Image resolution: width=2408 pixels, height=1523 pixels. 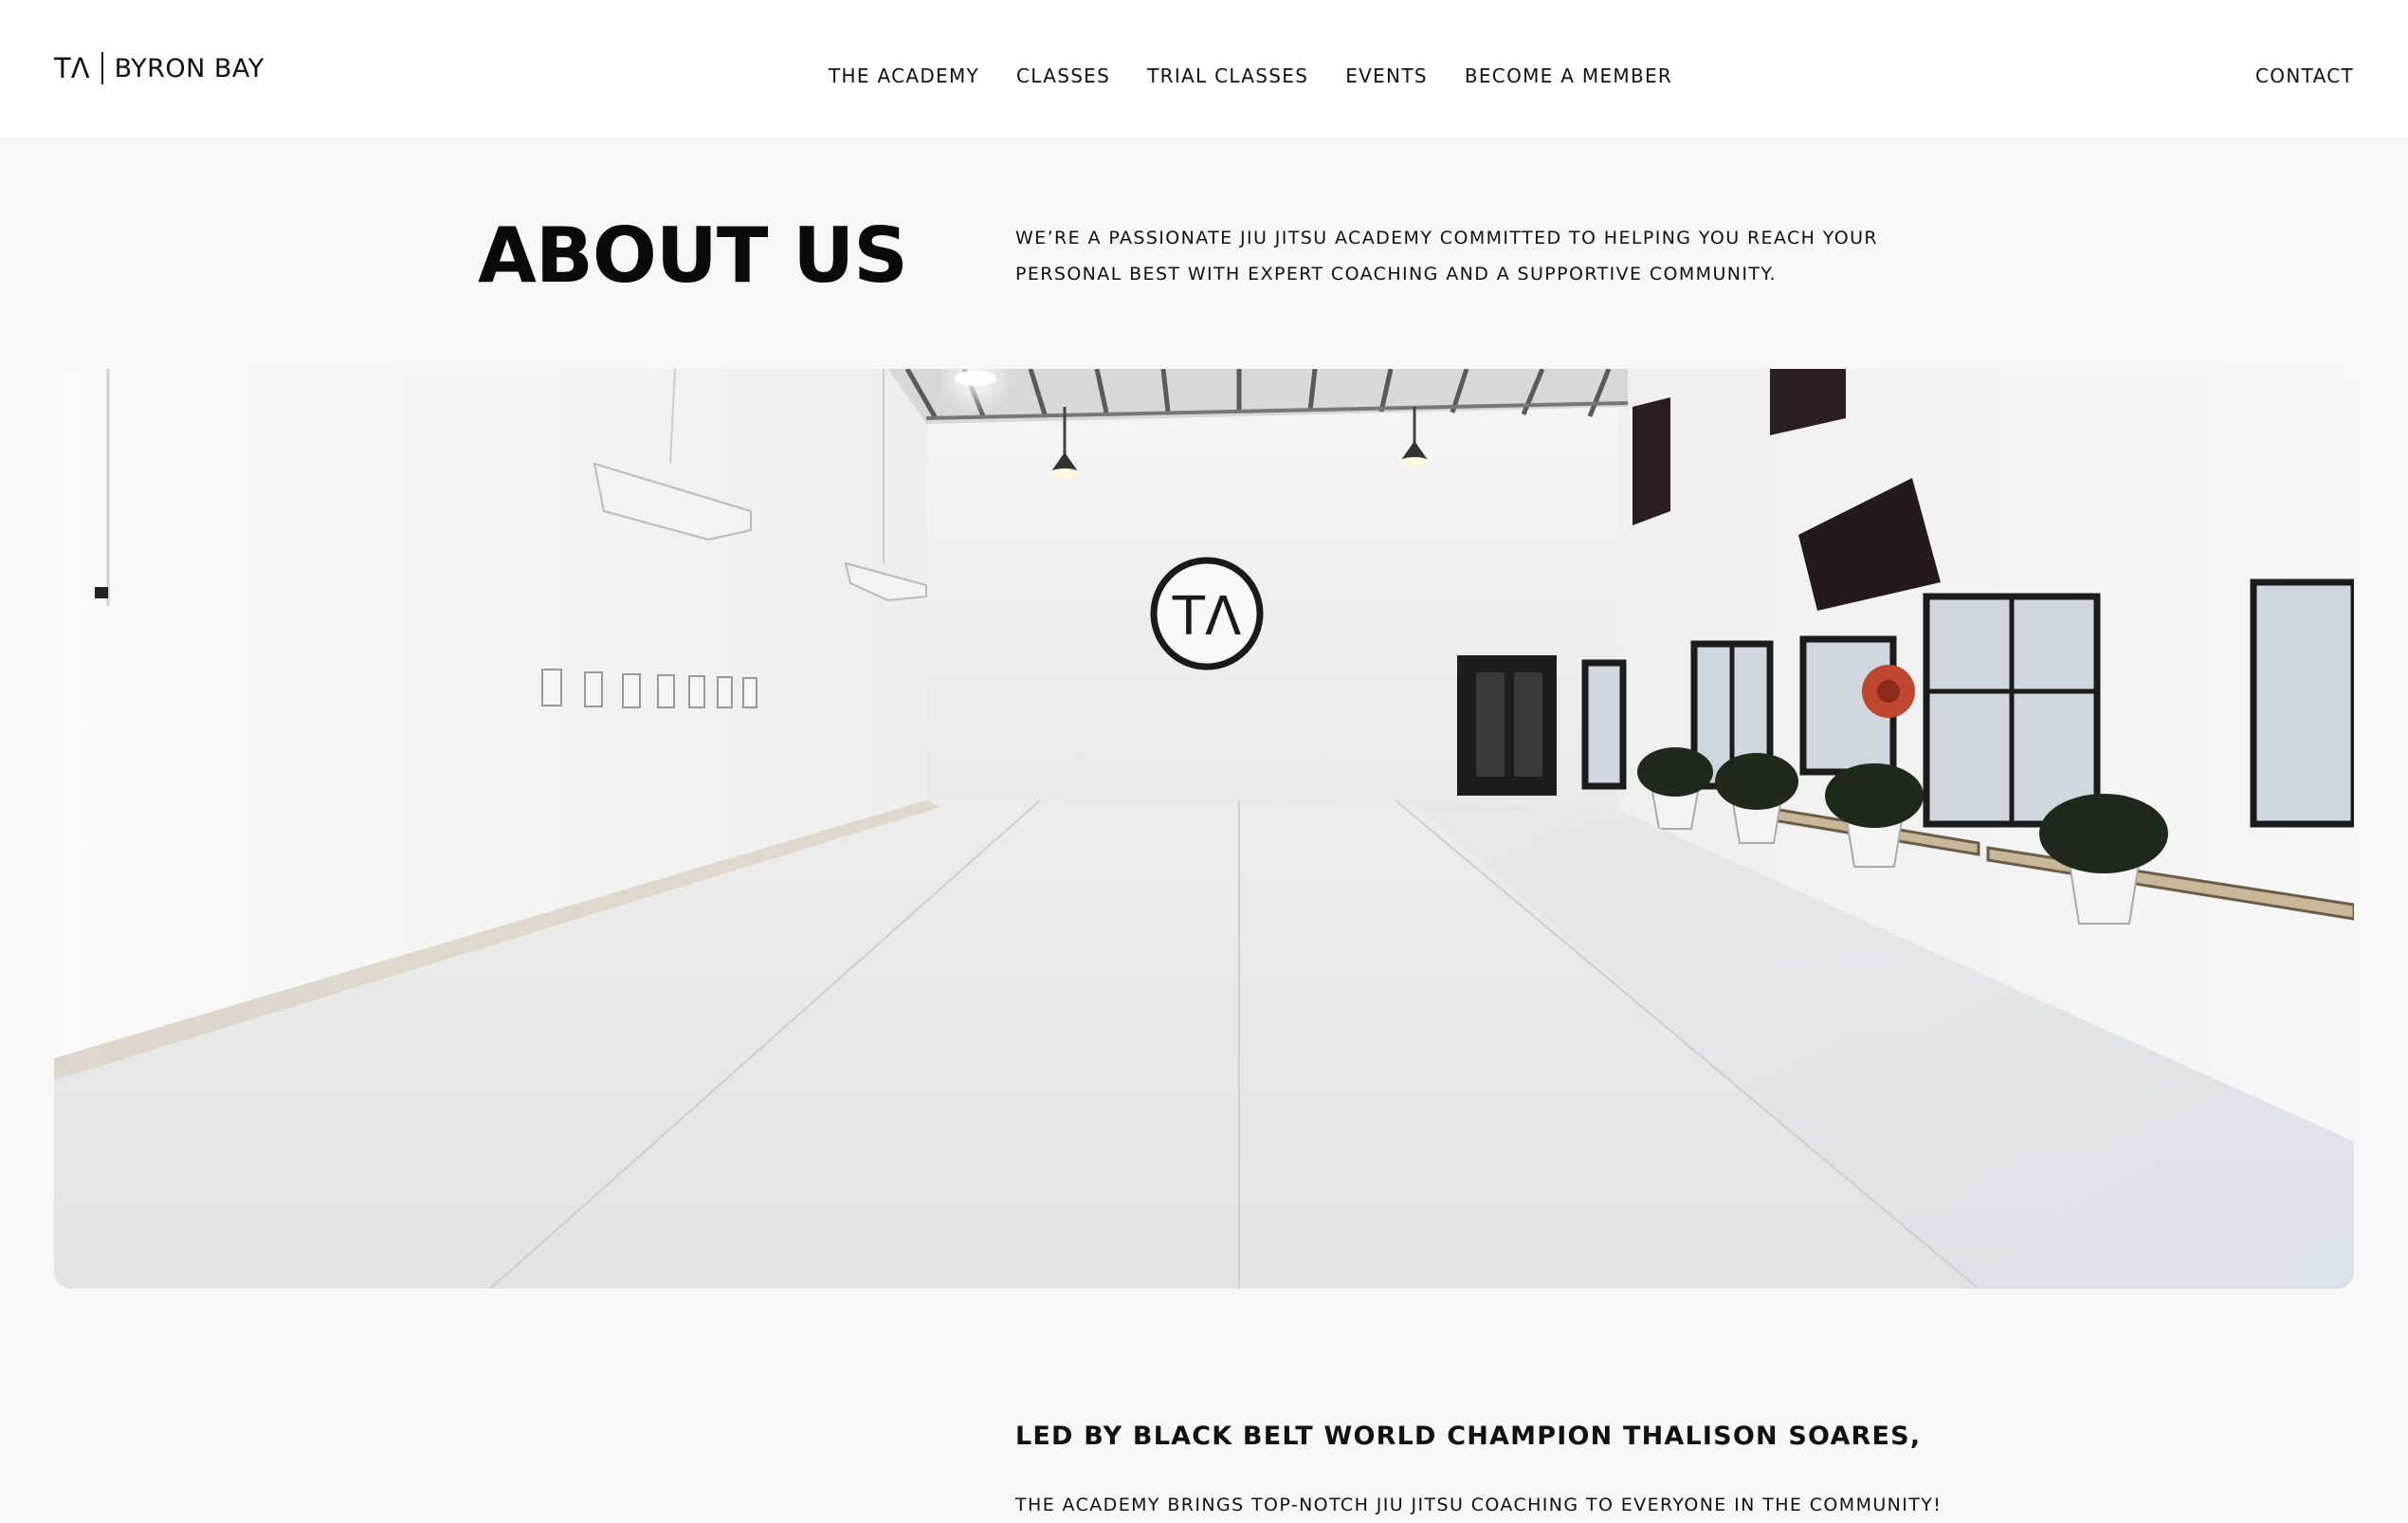 I want to click on logo-mark: TΛ, so click(x=72, y=67).